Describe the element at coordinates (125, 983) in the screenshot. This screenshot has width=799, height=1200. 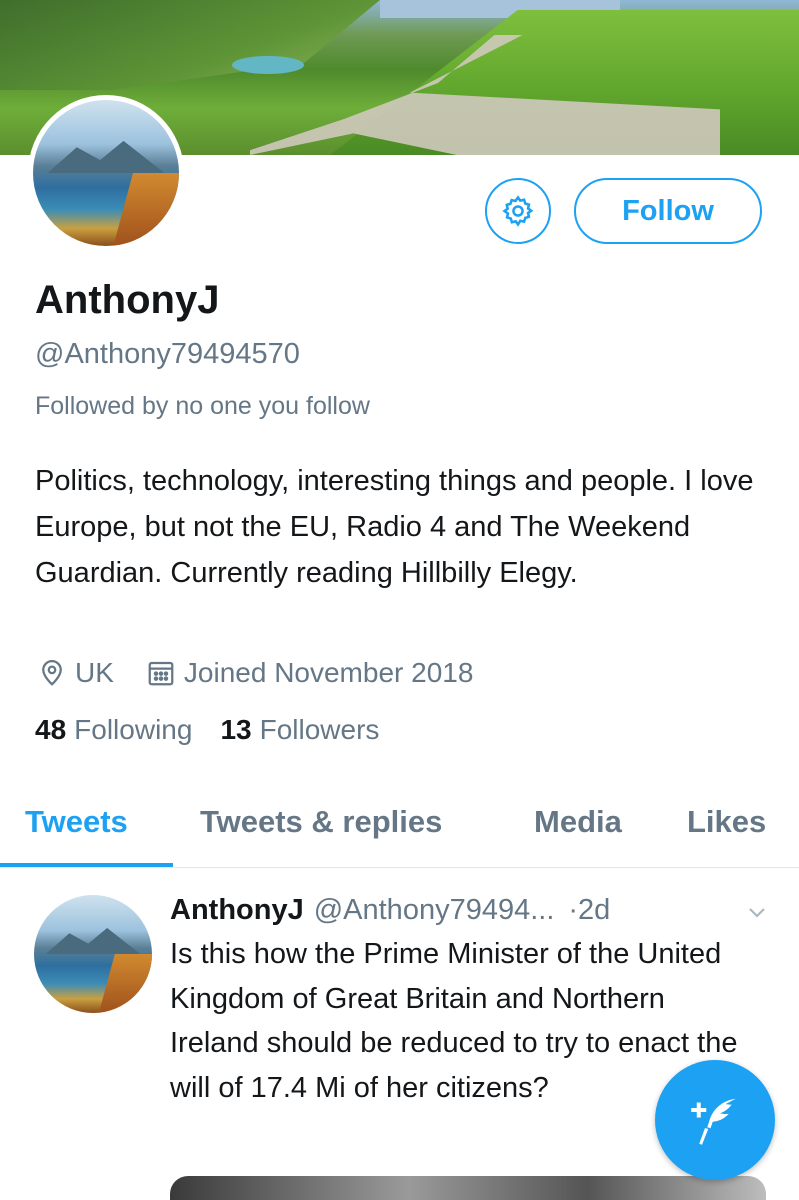
I see `tweet-avatar-foliage` at that location.